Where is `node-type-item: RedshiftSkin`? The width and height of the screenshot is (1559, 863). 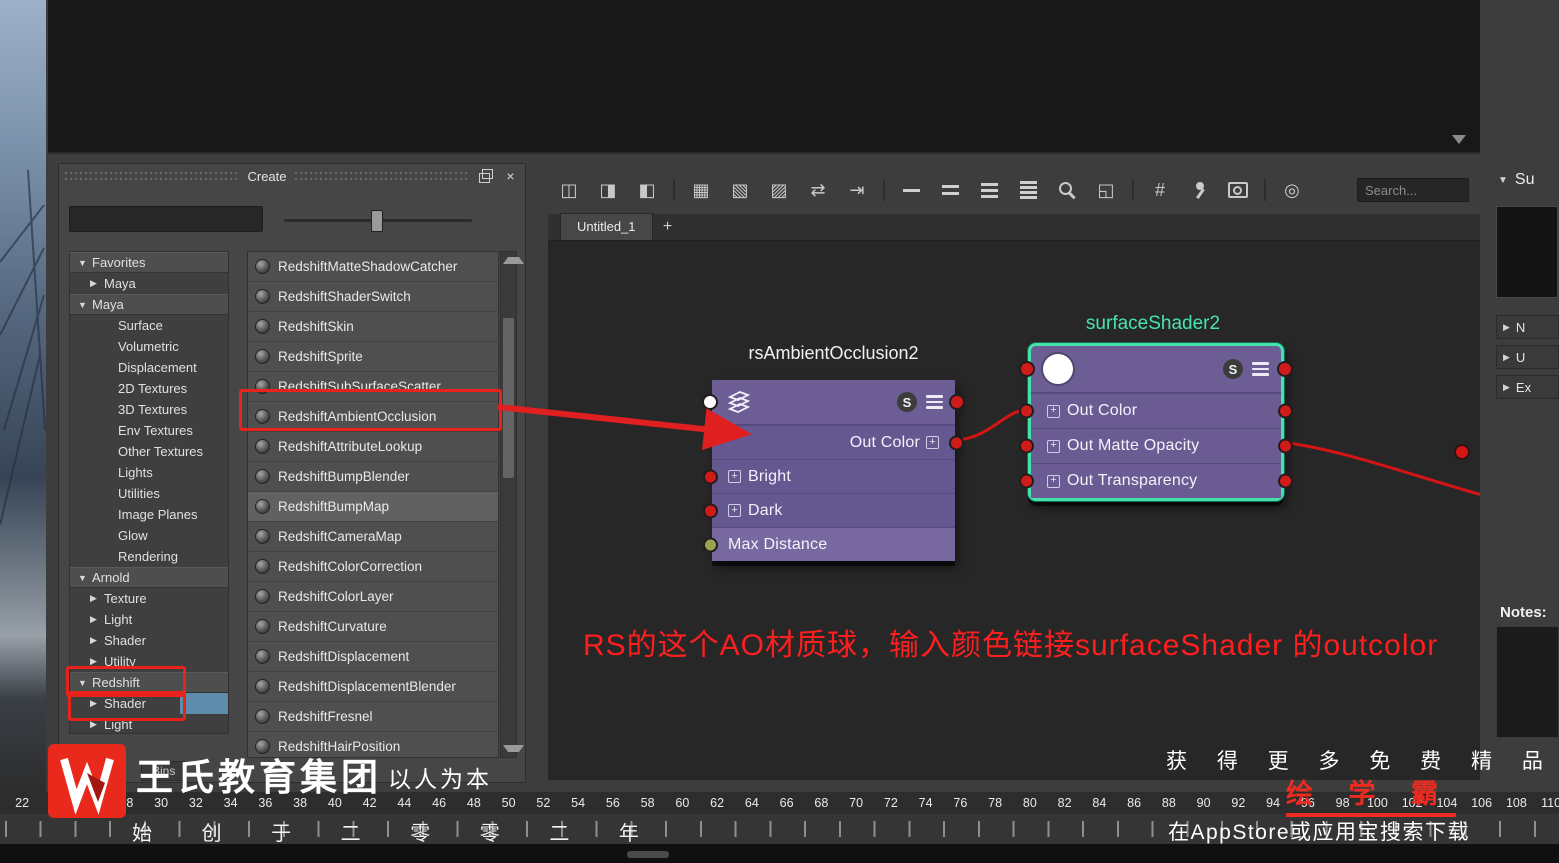
node-type-item: RedshiftSkin is located at coordinates (373, 327).